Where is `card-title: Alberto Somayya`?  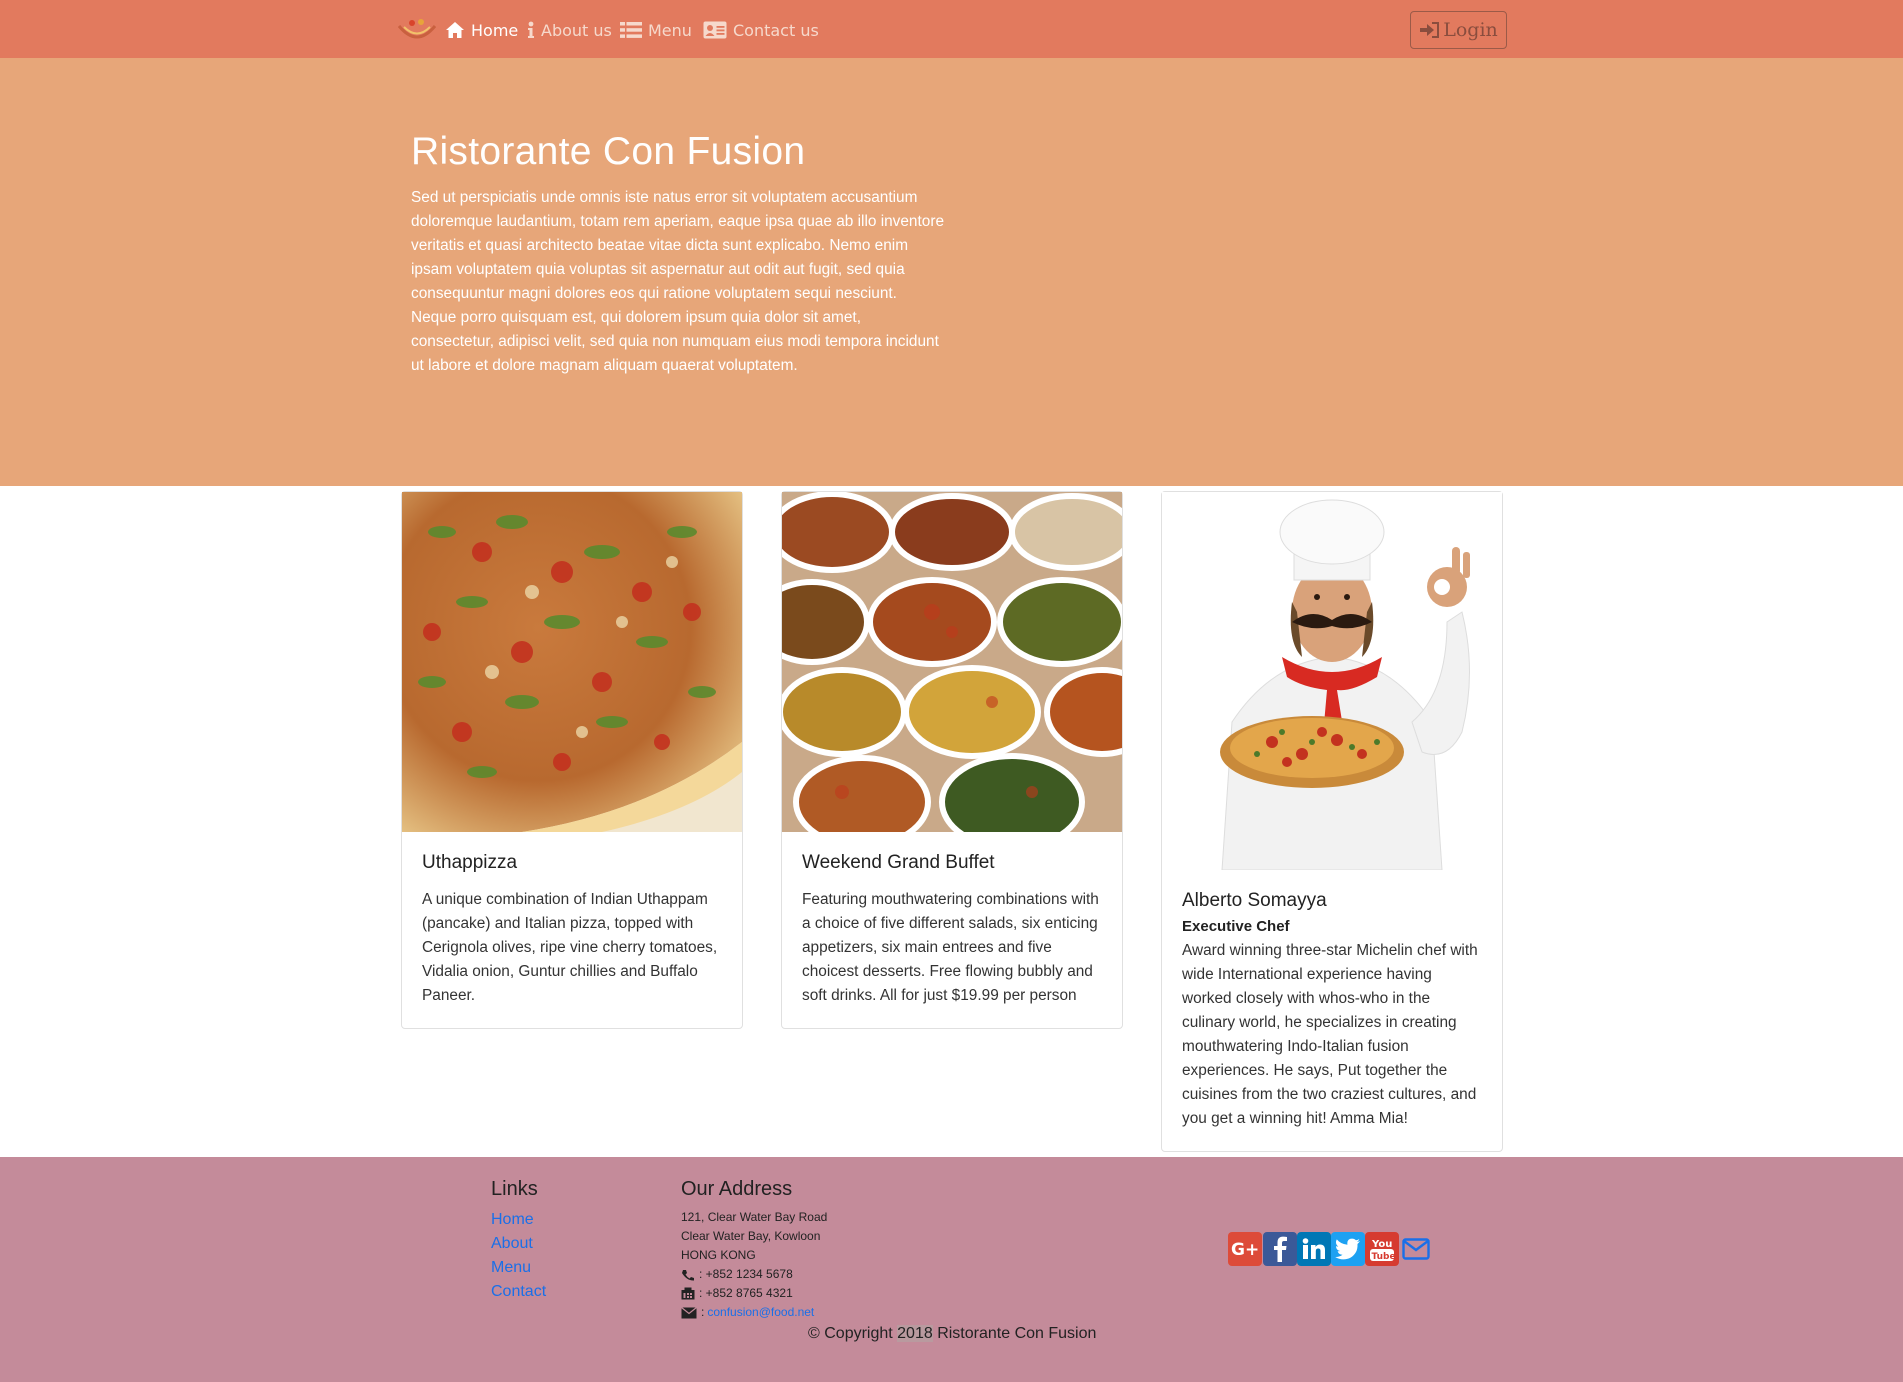
card-title: Alberto Somayya is located at coordinates (1254, 900).